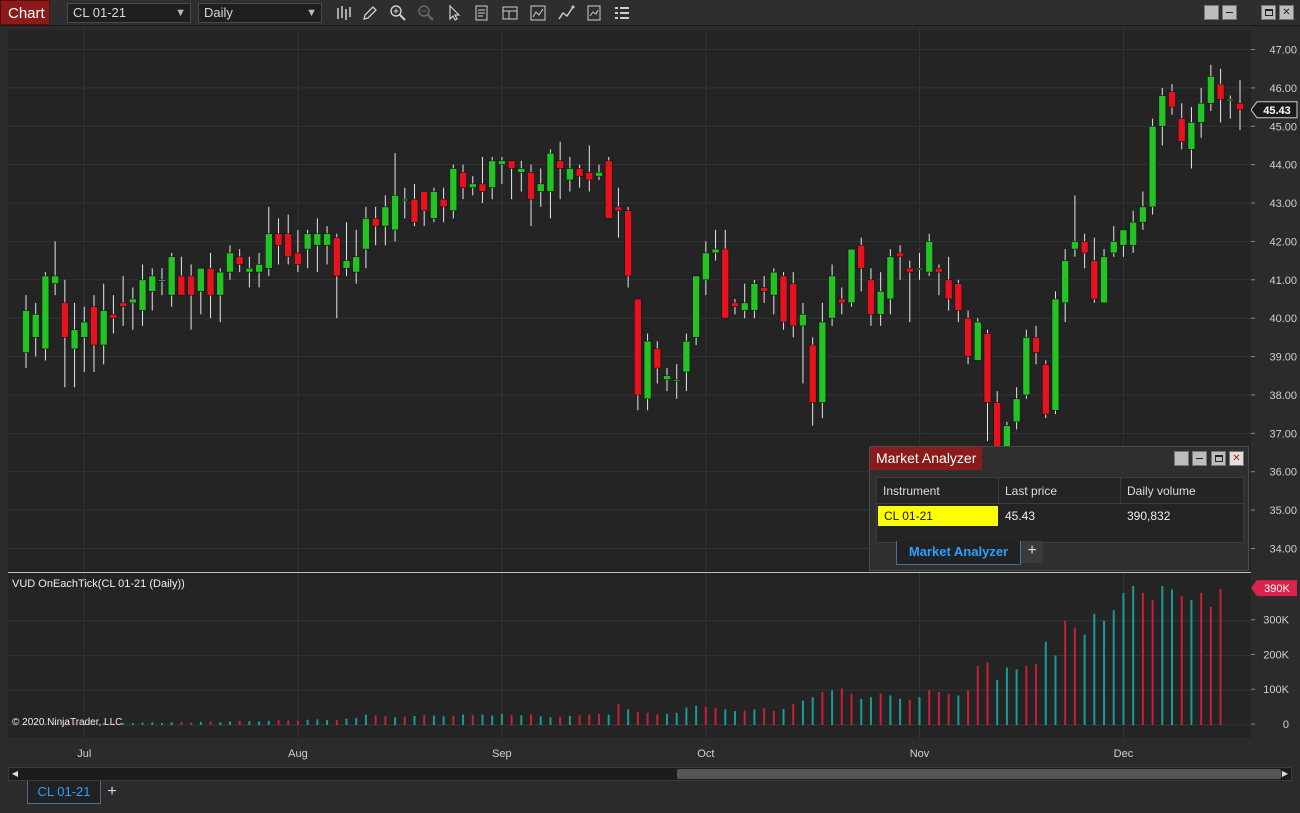 Image resolution: width=1300 pixels, height=813 pixels. What do you see at coordinates (566, 13) in the screenshot?
I see `strategies-icon` at bounding box center [566, 13].